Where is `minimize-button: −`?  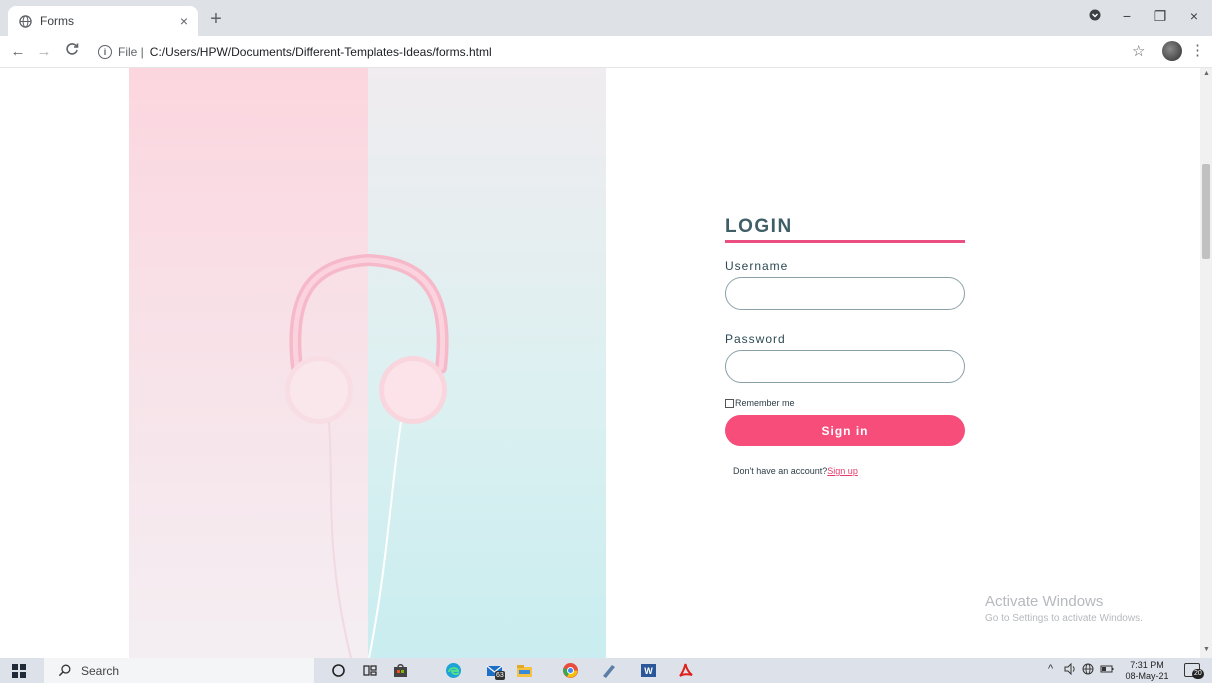
minimize-button: − is located at coordinates (1127, 16).